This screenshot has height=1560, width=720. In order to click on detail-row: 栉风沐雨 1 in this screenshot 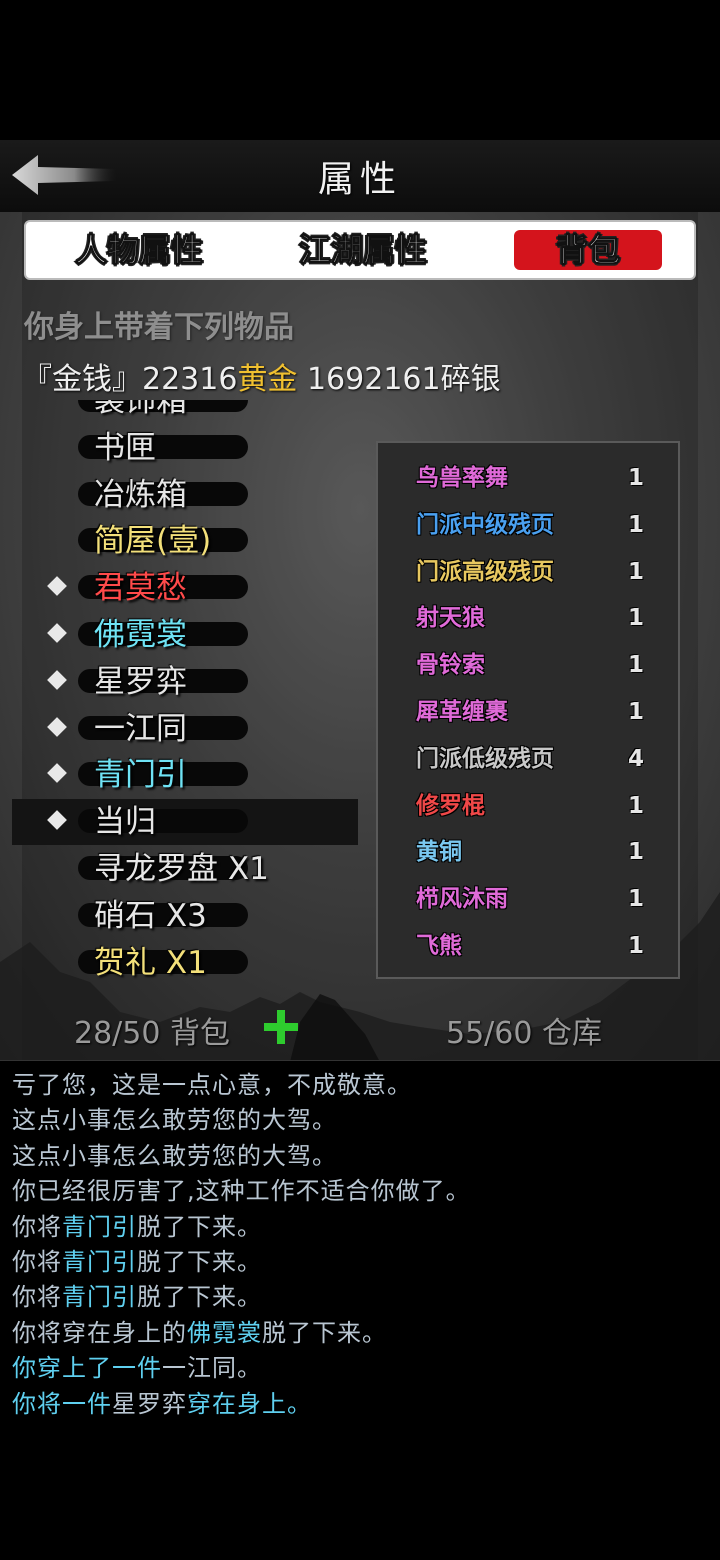, I will do `click(528, 899)`.